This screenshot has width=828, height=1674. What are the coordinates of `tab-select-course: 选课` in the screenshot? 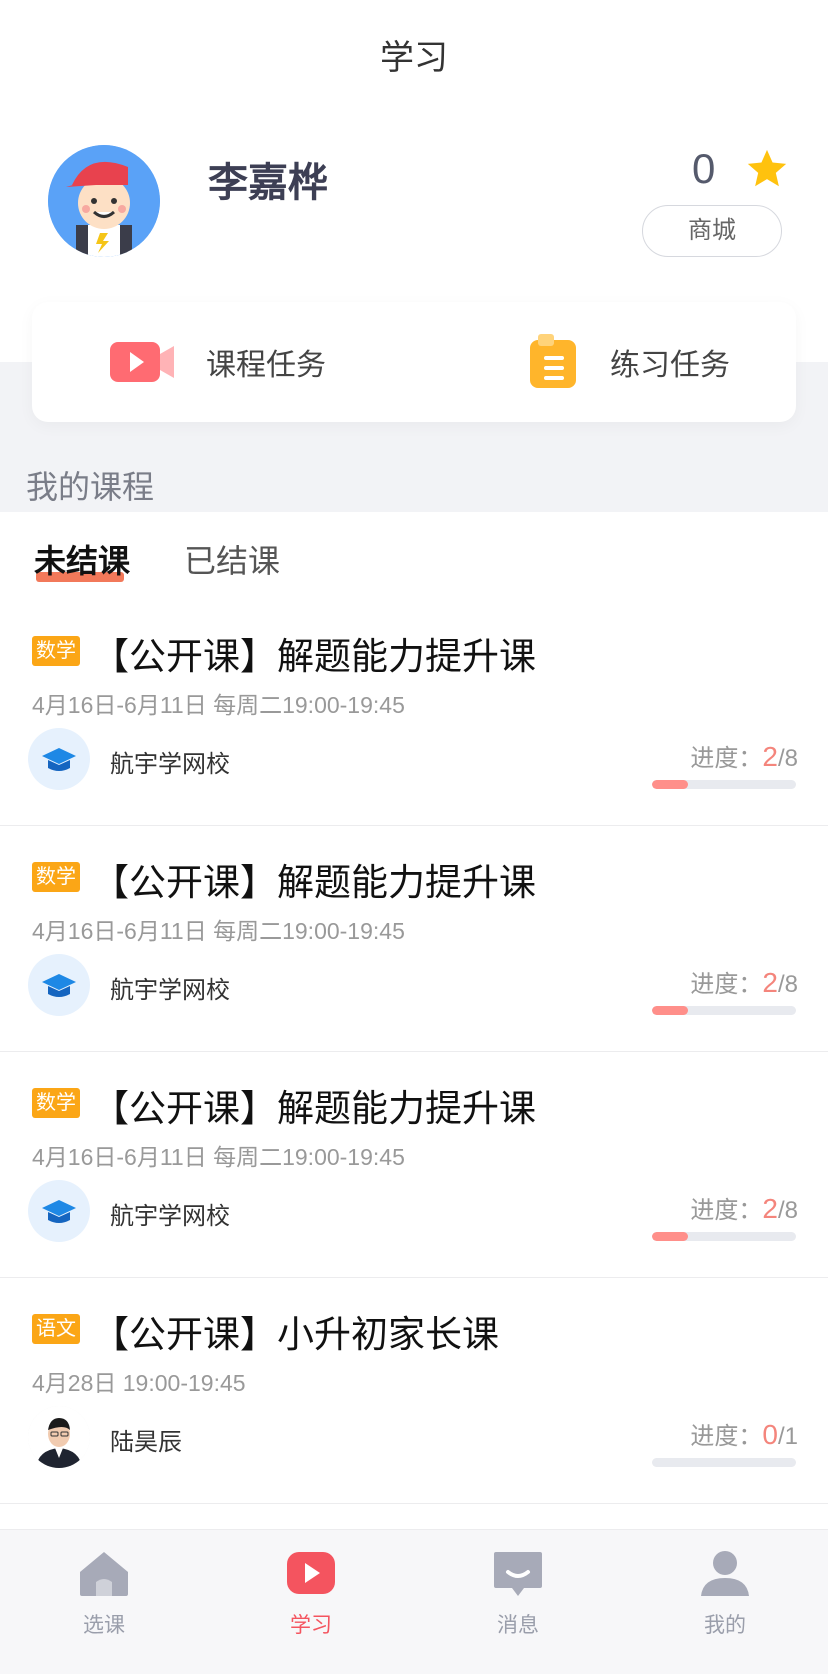 It's located at (104, 1593).